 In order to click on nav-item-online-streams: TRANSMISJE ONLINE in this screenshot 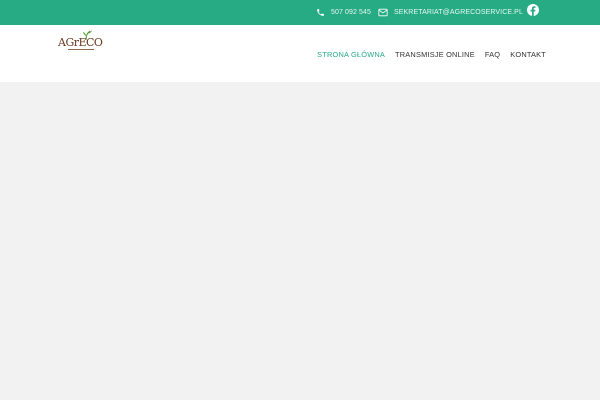, I will do `click(435, 54)`.